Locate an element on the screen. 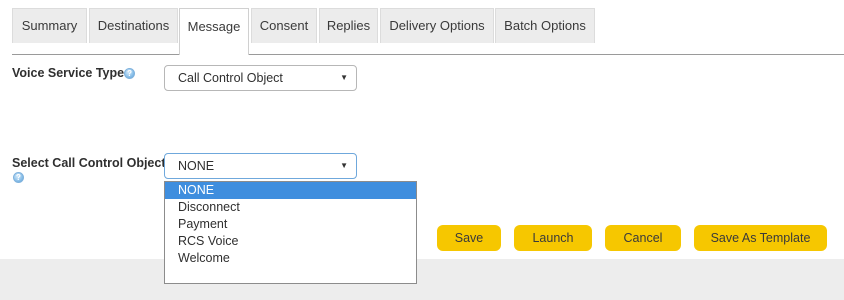 Image resolution: width=844 pixels, height=300 pixels. dropdown-option-none: NONE is located at coordinates (290, 190).